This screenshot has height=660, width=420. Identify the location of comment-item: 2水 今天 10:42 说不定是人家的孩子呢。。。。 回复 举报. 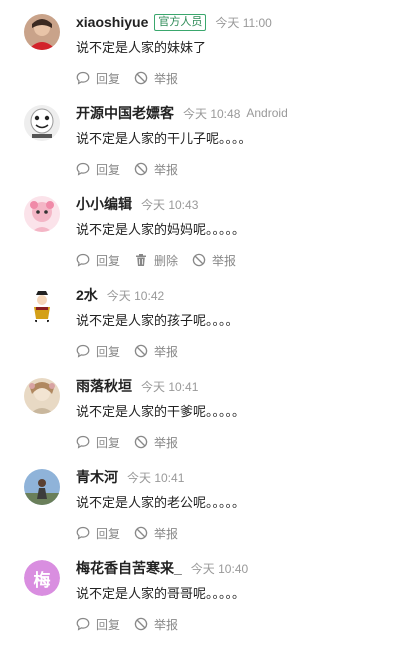
(210, 330).